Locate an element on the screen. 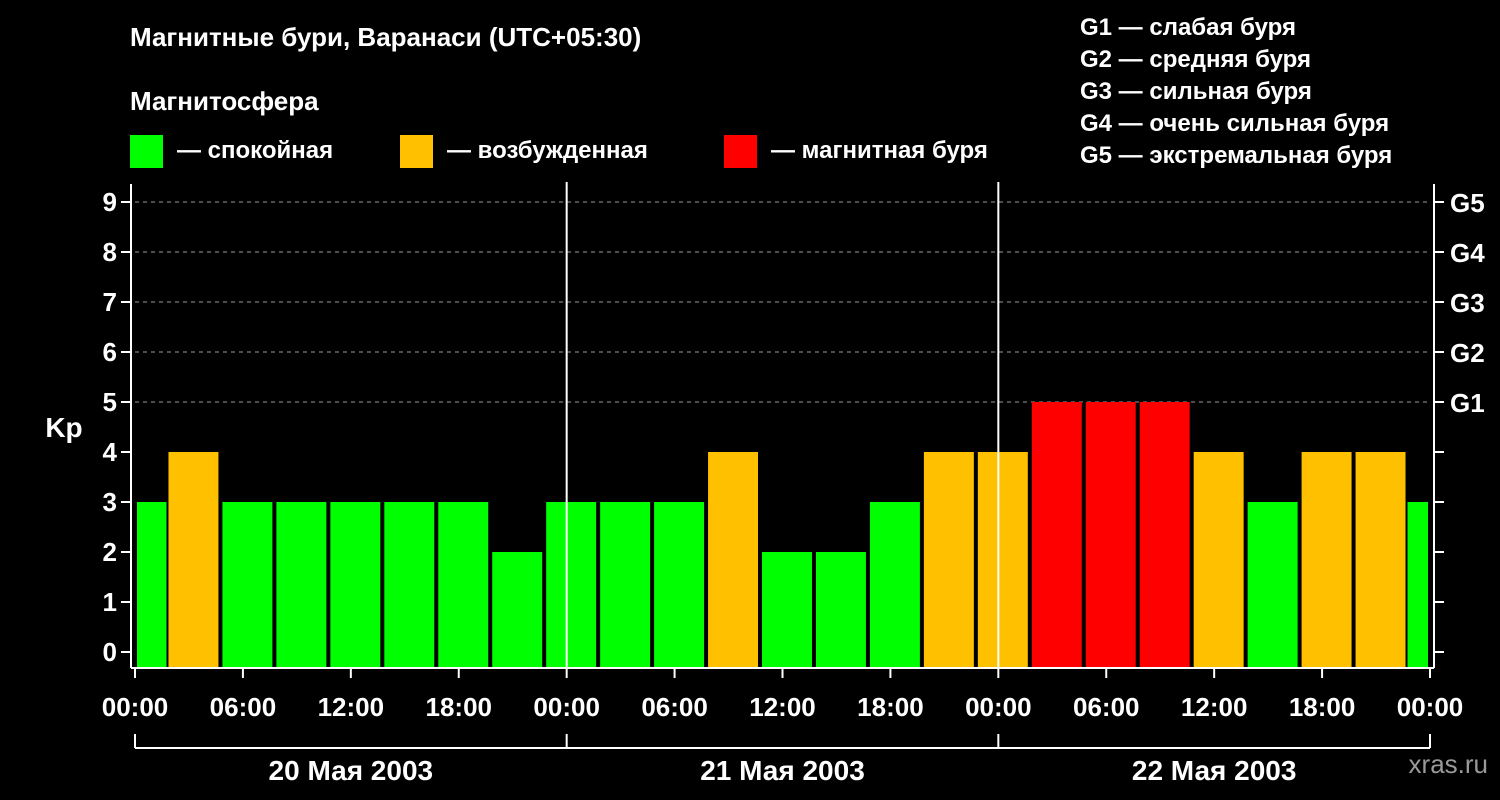  y-axis-label: Kp is located at coordinates (63, 427).